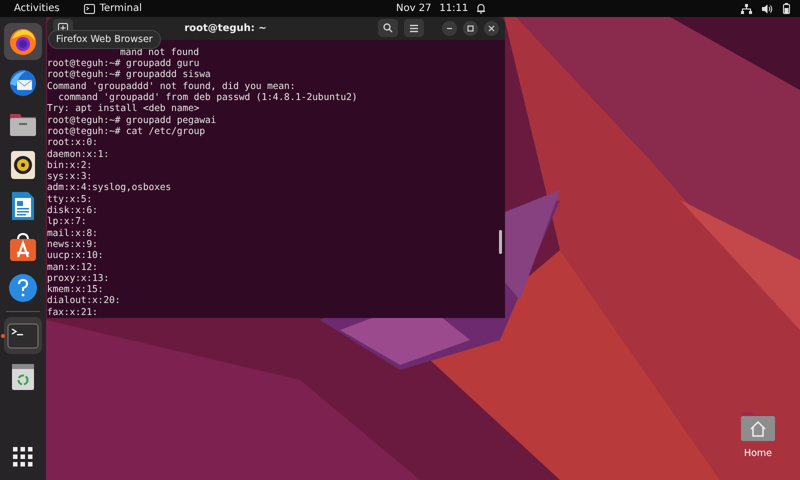 Image resolution: width=800 pixels, height=480 pixels. I want to click on search-icon, so click(388, 28).